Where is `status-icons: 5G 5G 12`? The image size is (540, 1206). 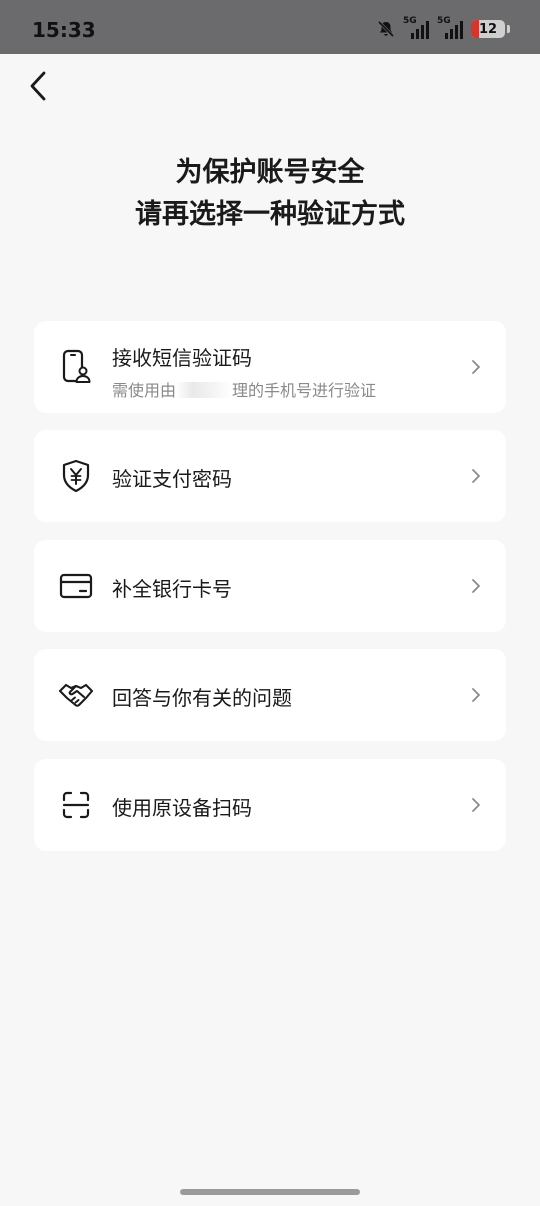 status-icons: 5G 5G 12 is located at coordinates (443, 27).